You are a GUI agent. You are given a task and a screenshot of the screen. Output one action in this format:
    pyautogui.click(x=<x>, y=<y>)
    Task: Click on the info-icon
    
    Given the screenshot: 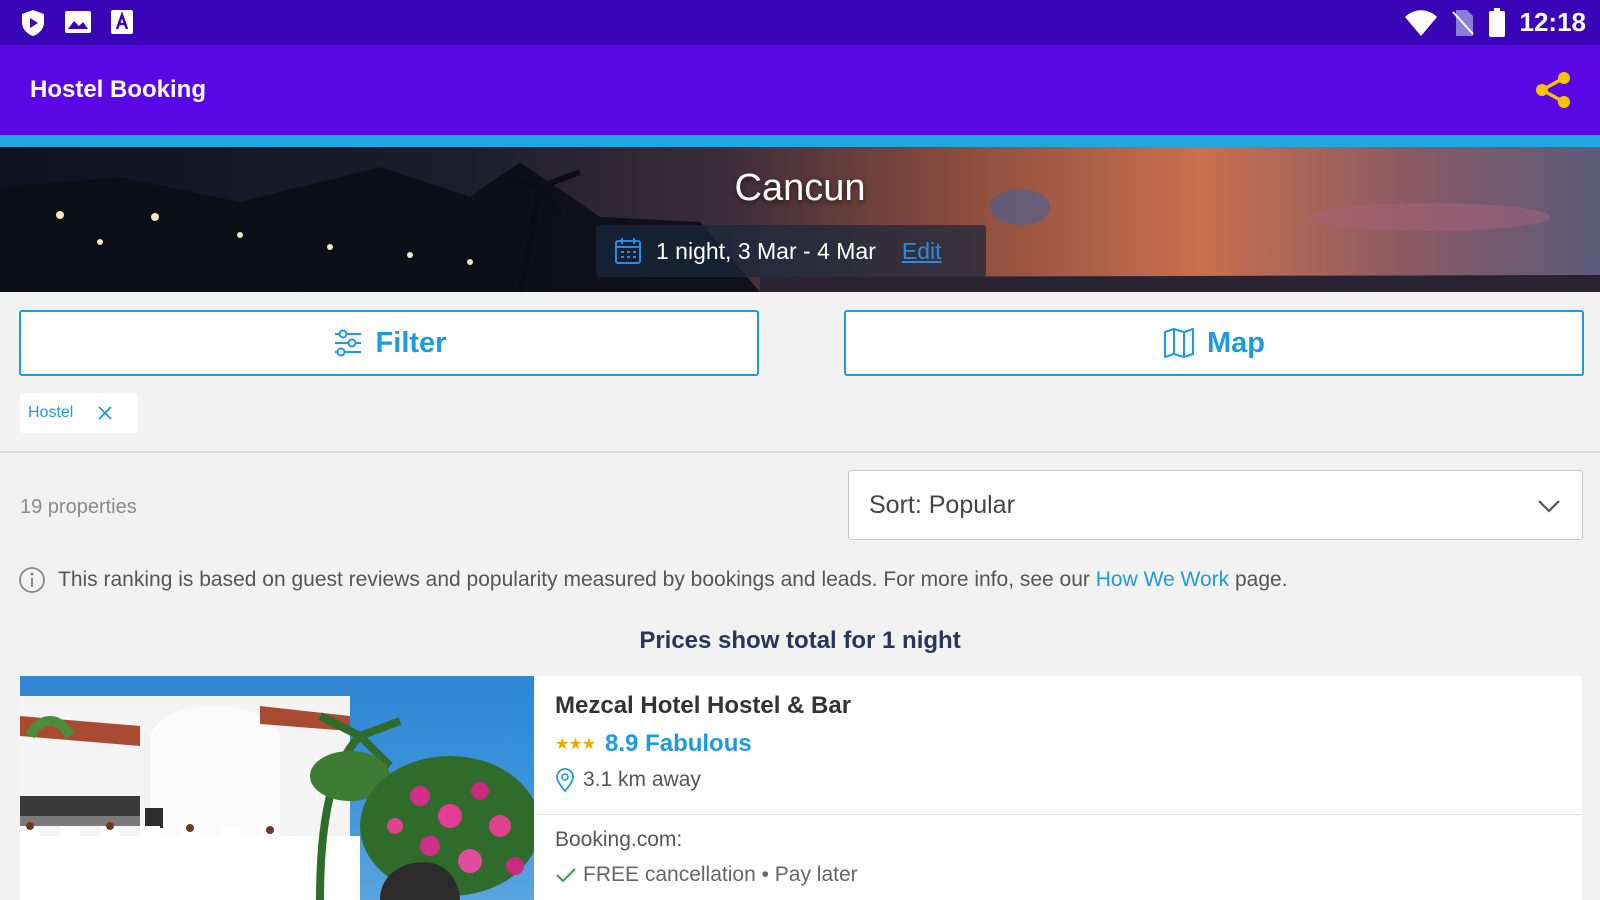 What is the action you would take?
    pyautogui.click(x=32, y=580)
    